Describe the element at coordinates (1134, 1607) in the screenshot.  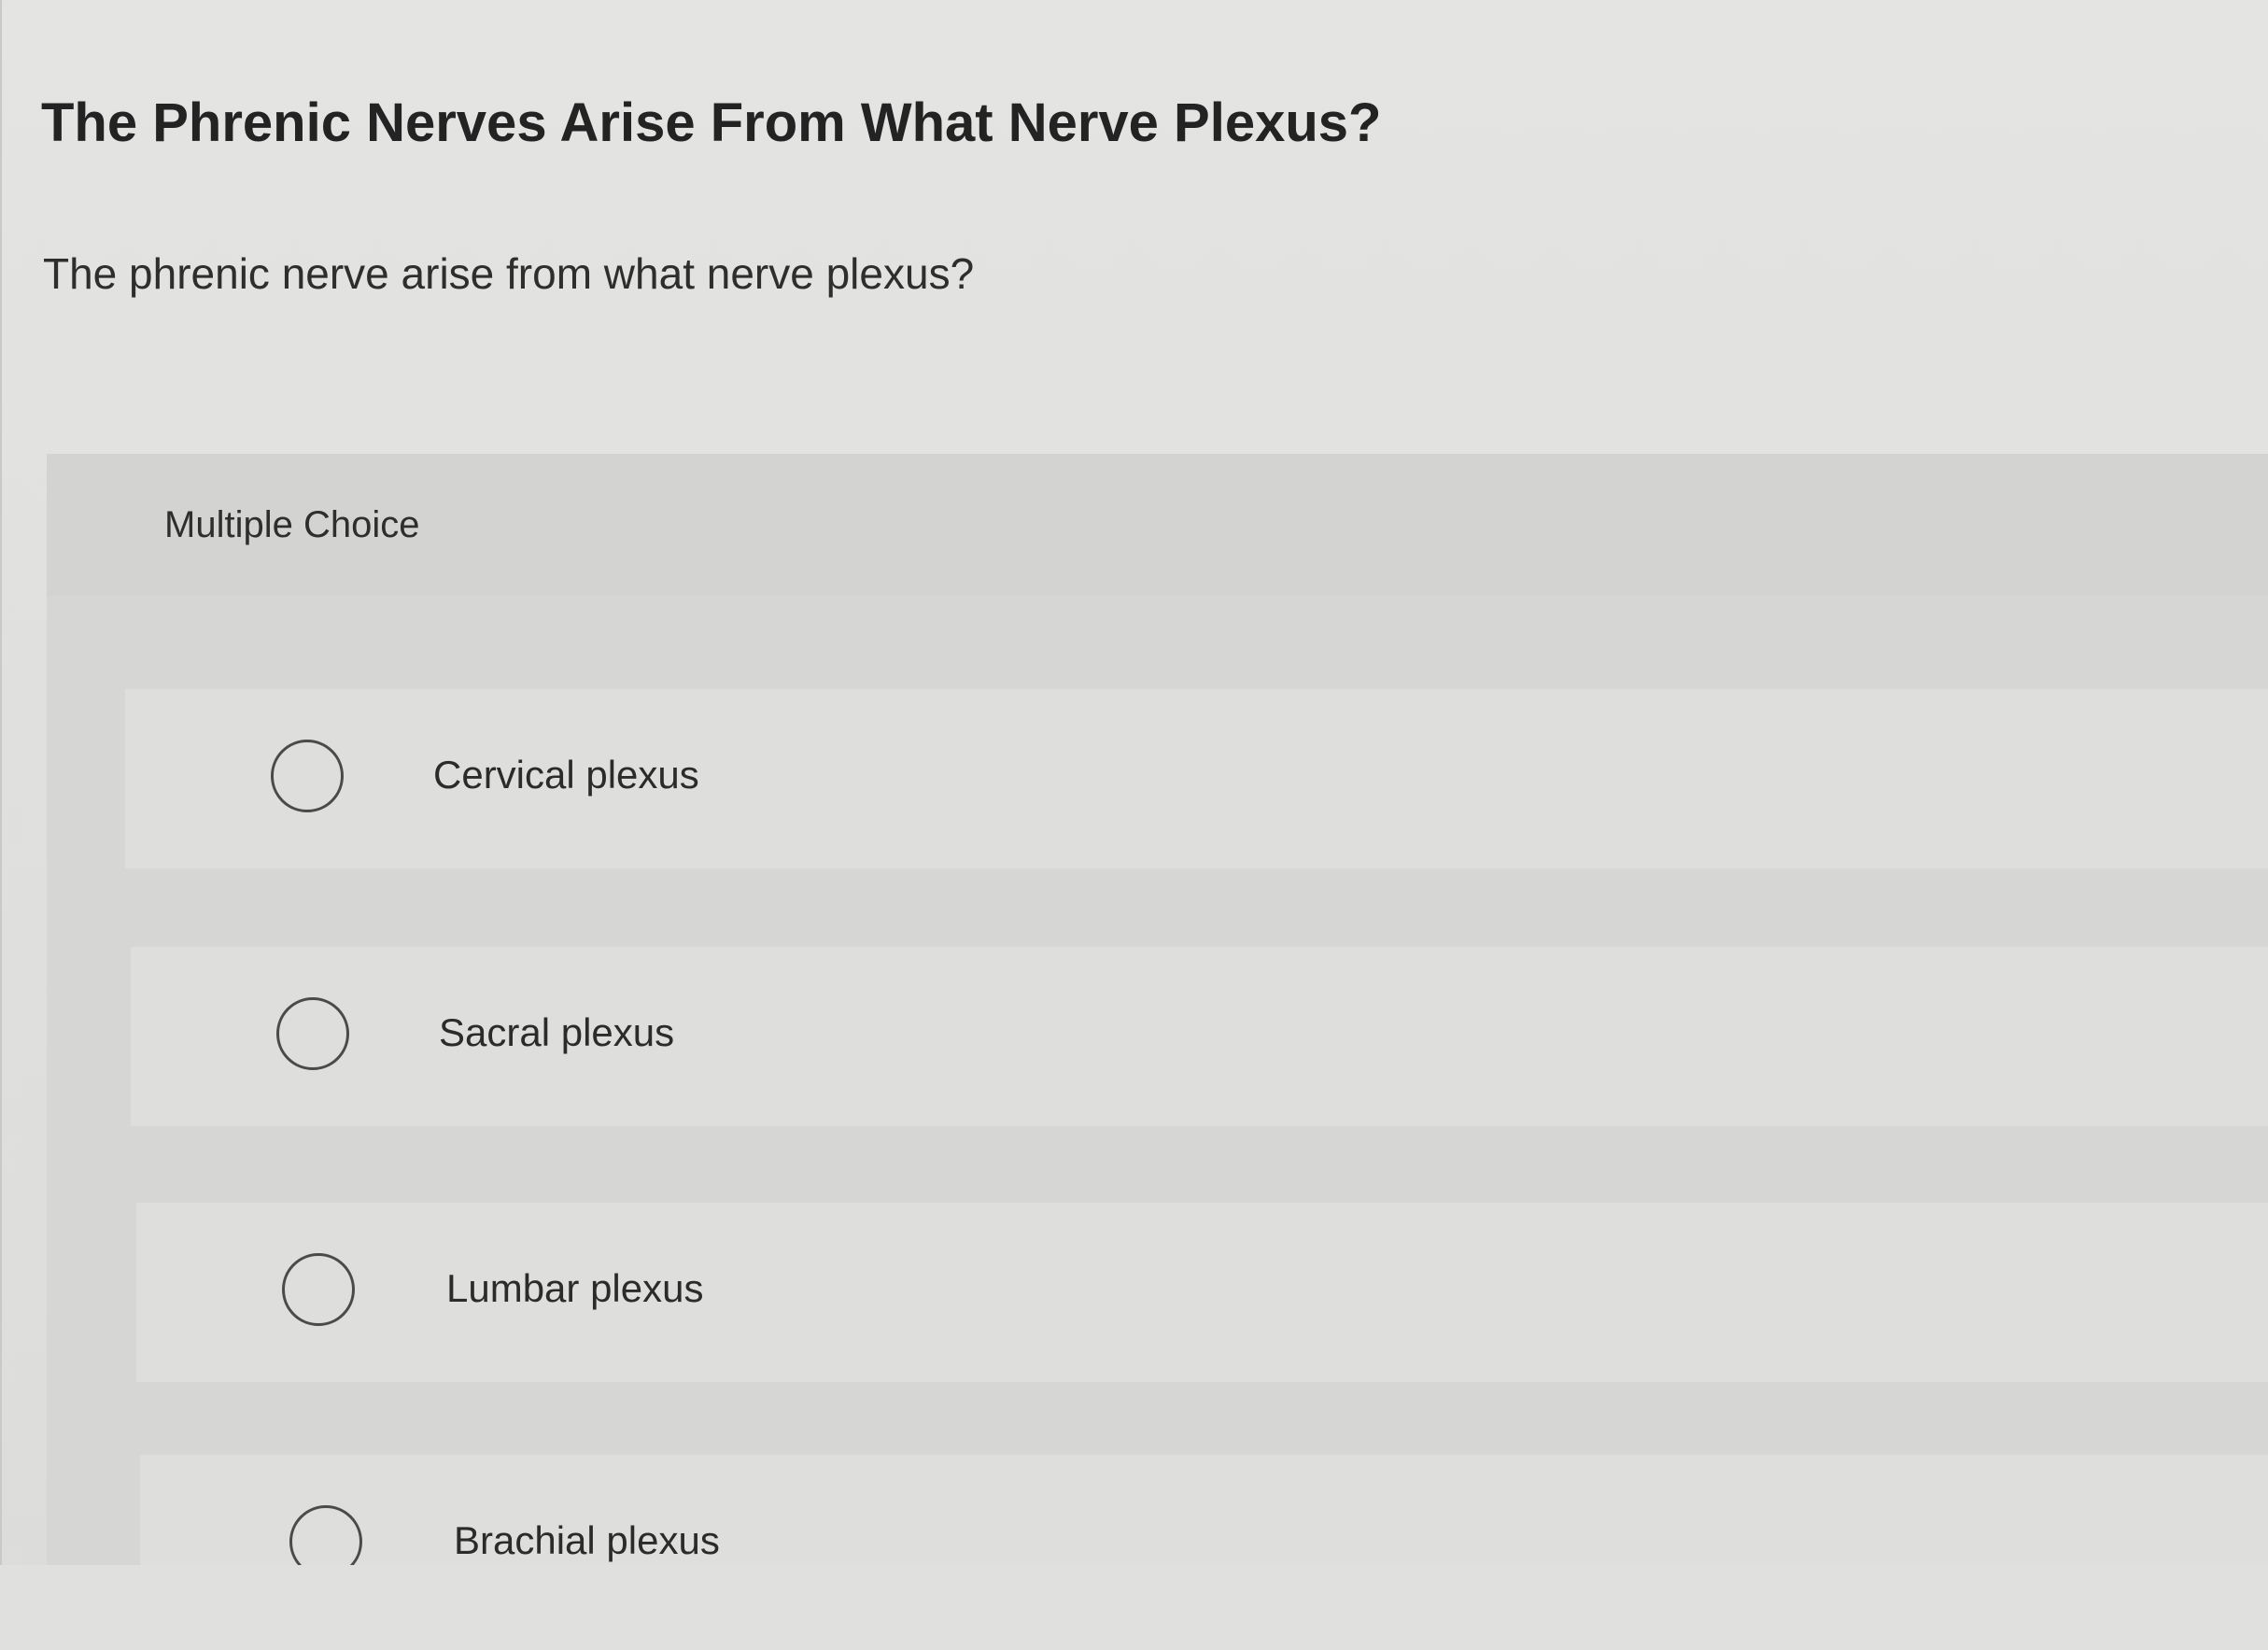
I see `bottom-strip` at that location.